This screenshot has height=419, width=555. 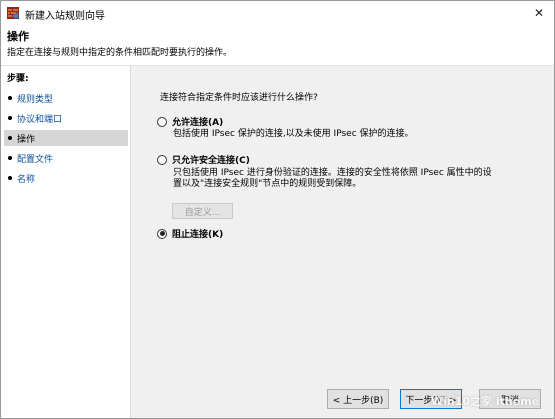 What do you see at coordinates (26, 139) in the screenshot?
I see `sidebar-item-label: 操作` at bounding box center [26, 139].